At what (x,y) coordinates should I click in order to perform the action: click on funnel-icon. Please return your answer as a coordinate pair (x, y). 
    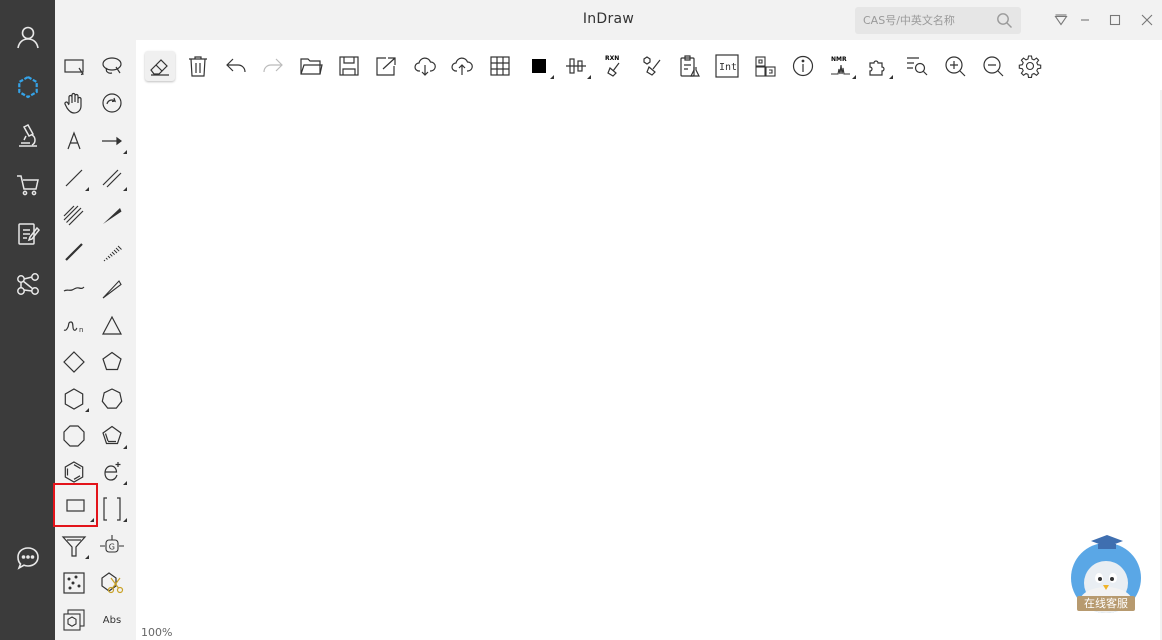
    Looking at the image, I should click on (74, 546).